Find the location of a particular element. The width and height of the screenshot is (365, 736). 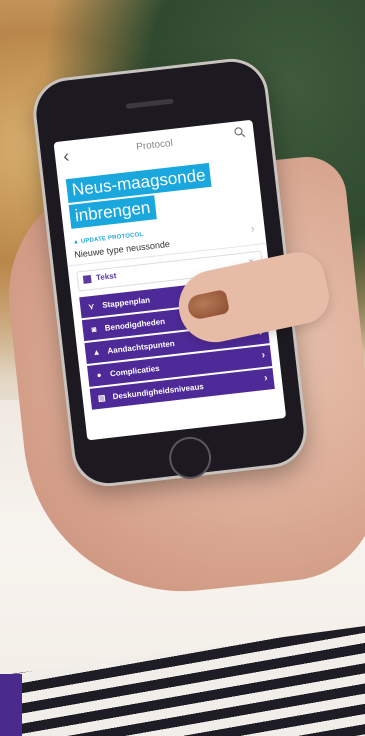

tekst-label: Tekst is located at coordinates (106, 277).